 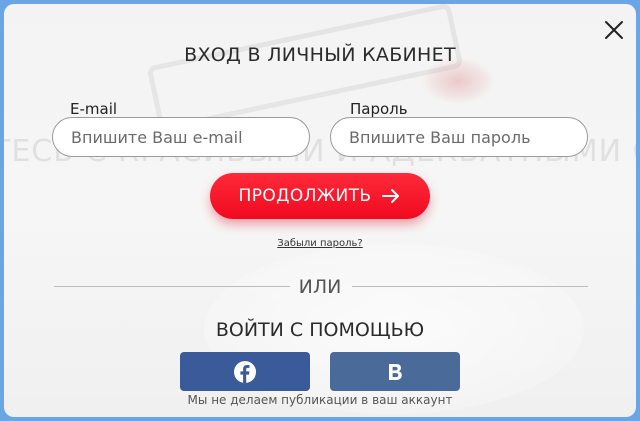 What do you see at coordinates (181, 137) in the screenshot?
I see `email-input` at bounding box center [181, 137].